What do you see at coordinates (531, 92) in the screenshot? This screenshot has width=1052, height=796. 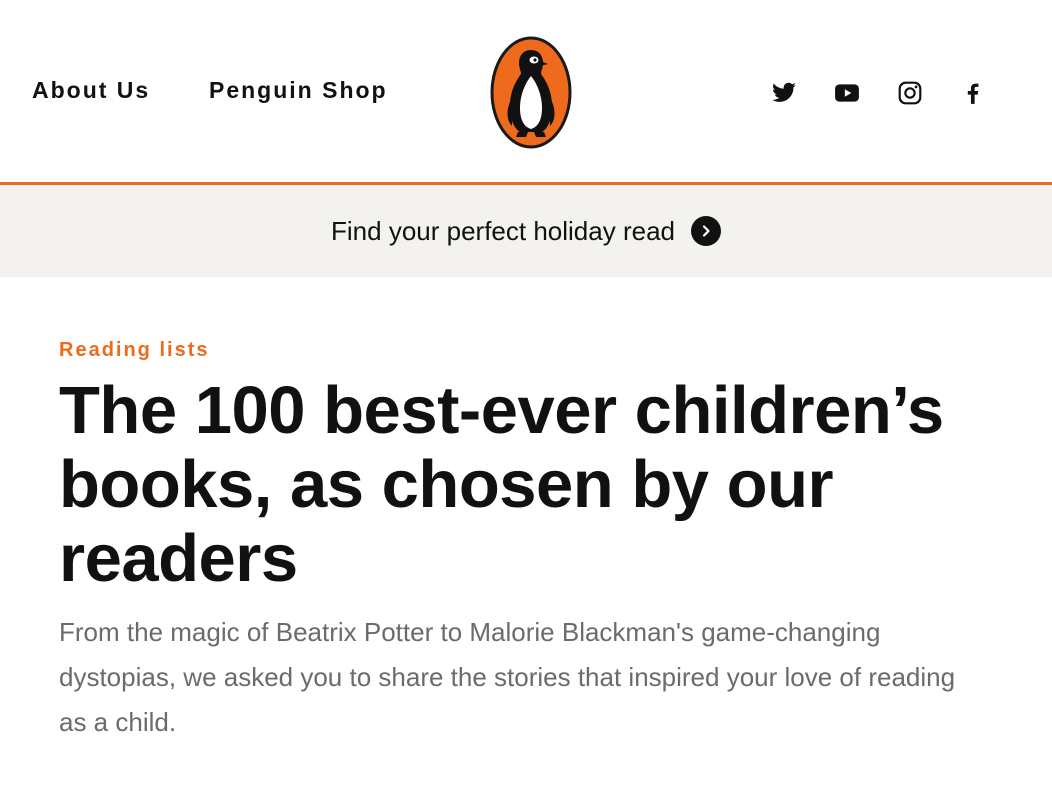 I see `penguin-logo-icon` at bounding box center [531, 92].